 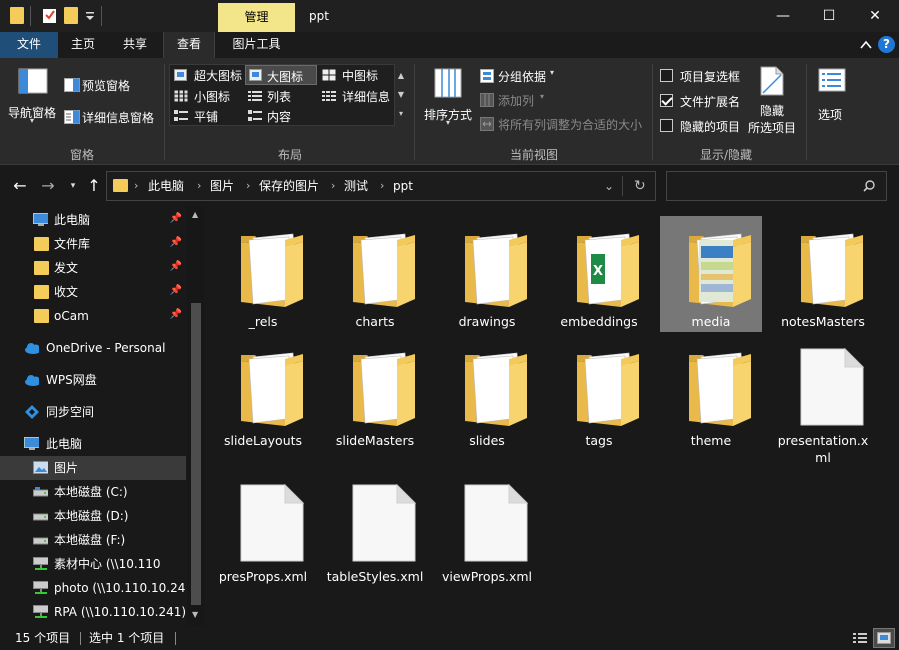 What do you see at coordinates (375, 393) in the screenshot?
I see `folder-item: slideMasters` at bounding box center [375, 393].